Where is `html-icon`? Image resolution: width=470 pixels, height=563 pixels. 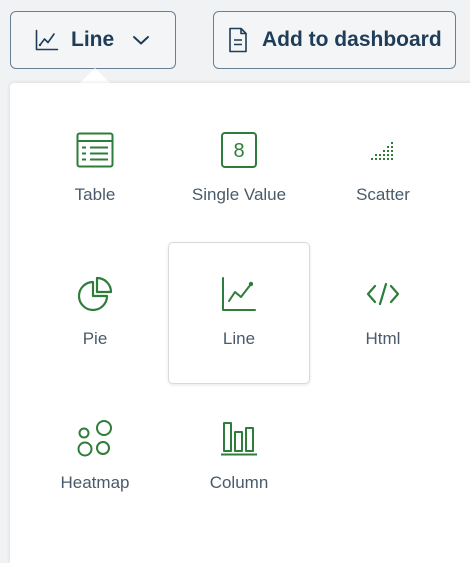
html-icon is located at coordinates (383, 294).